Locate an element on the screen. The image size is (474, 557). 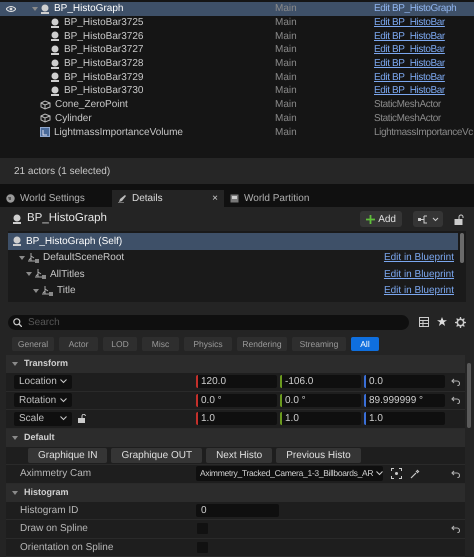
grid-icon is located at coordinates (234, 198).